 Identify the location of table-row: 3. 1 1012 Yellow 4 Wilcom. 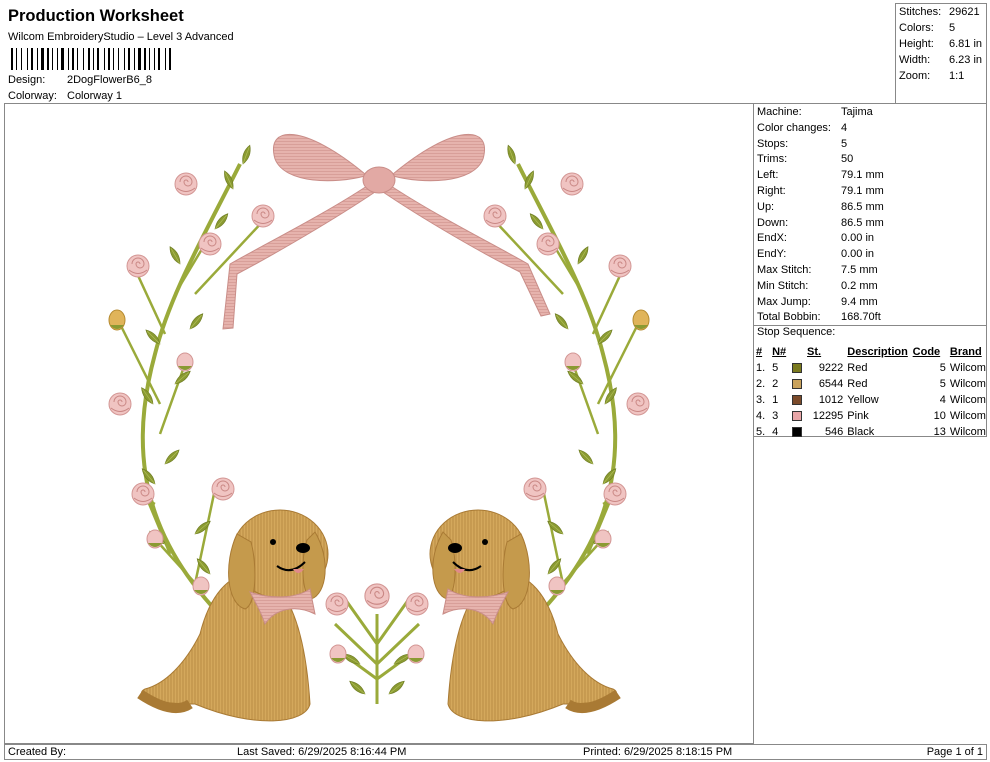
(871, 400).